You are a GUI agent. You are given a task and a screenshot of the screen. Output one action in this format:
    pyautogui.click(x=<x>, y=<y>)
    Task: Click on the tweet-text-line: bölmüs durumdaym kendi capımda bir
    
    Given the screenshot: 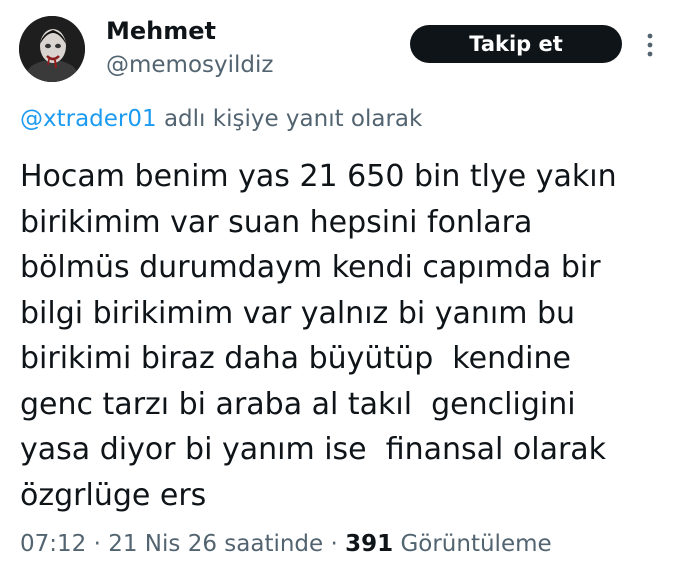 What is the action you would take?
    pyautogui.click(x=310, y=267)
    